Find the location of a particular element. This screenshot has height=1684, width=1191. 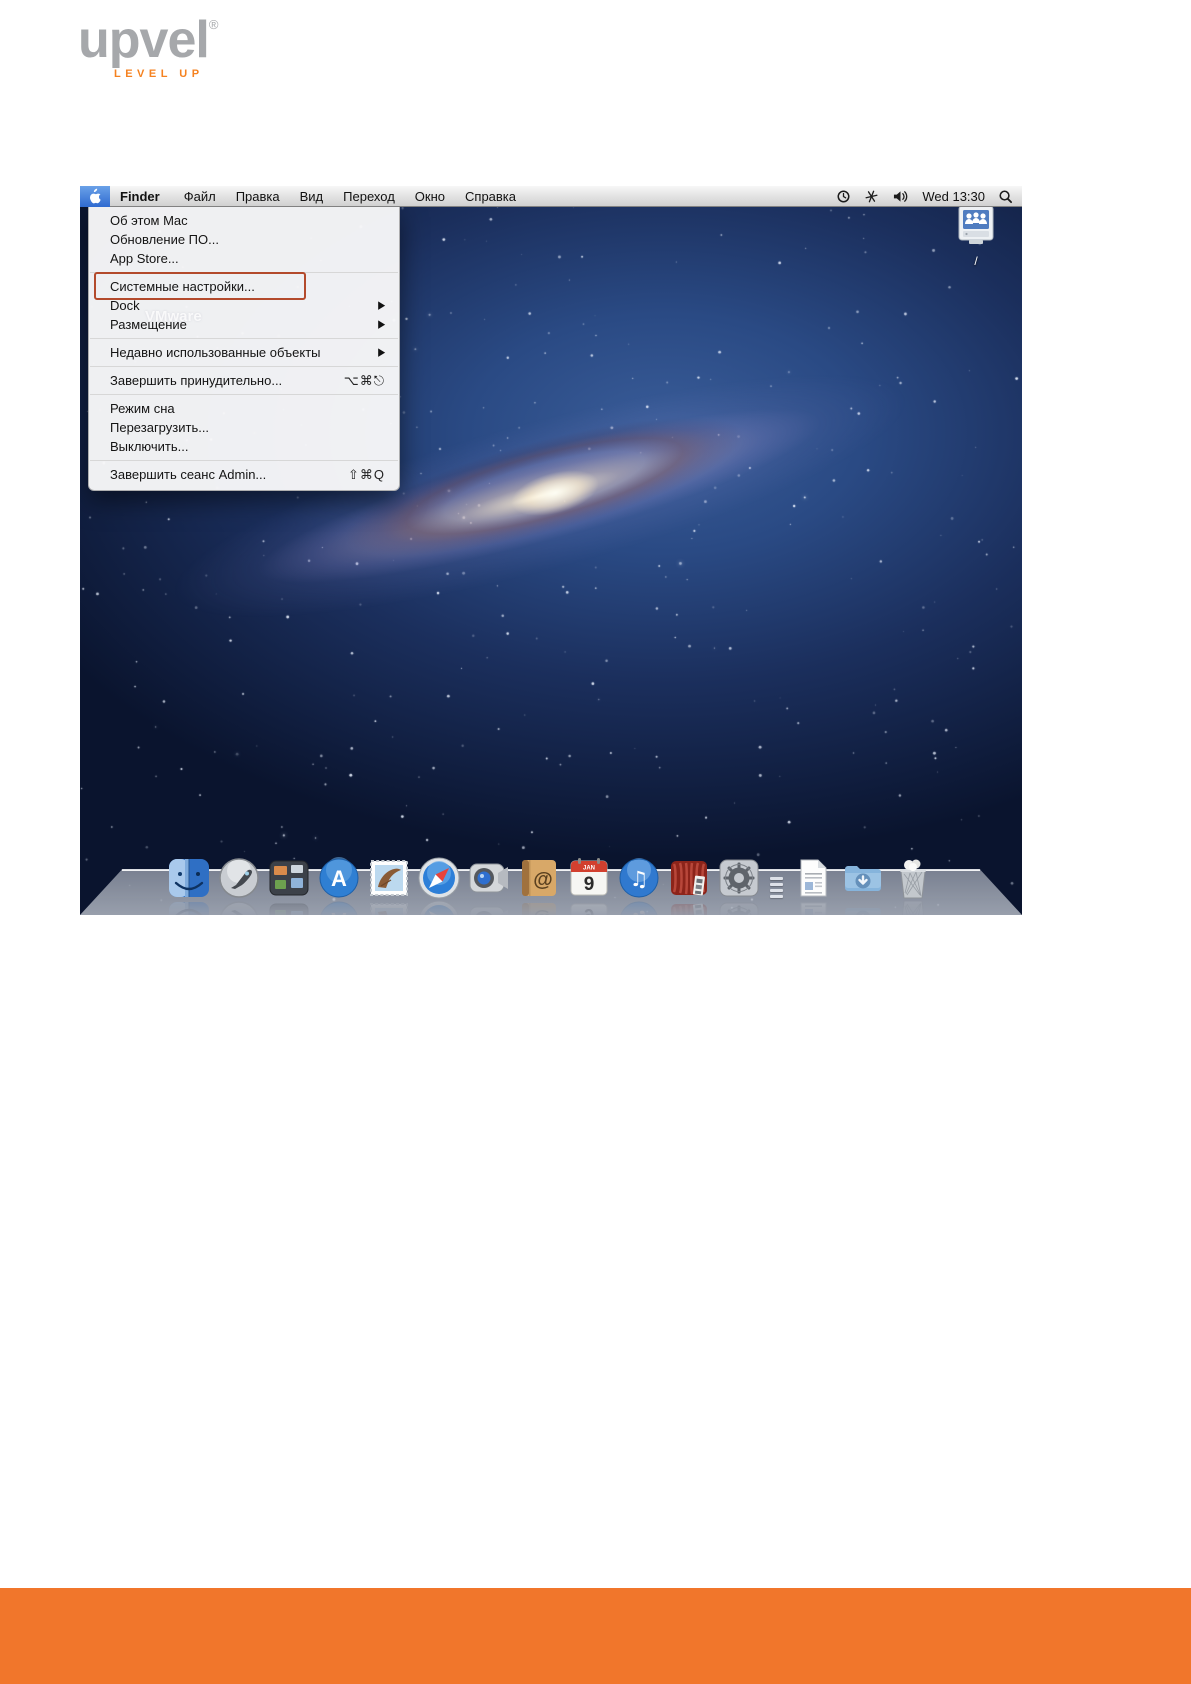

airport-icon is located at coordinates (871, 196).